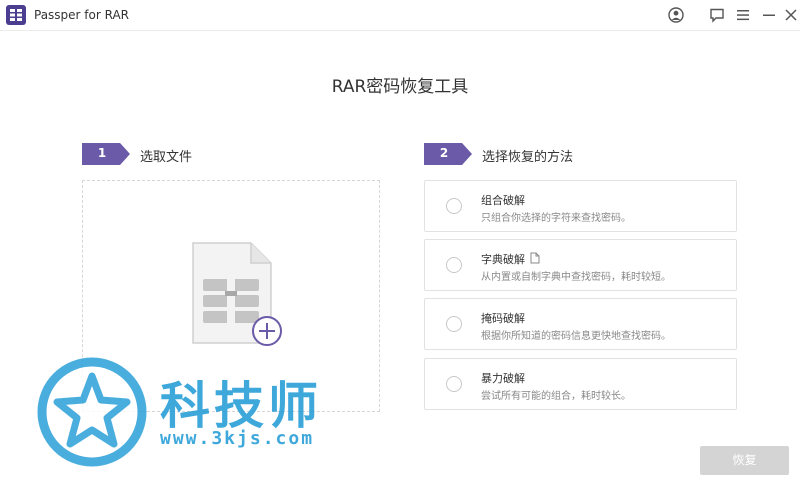 This screenshot has width=800, height=480. I want to click on app-logo-icon, so click(16, 15).